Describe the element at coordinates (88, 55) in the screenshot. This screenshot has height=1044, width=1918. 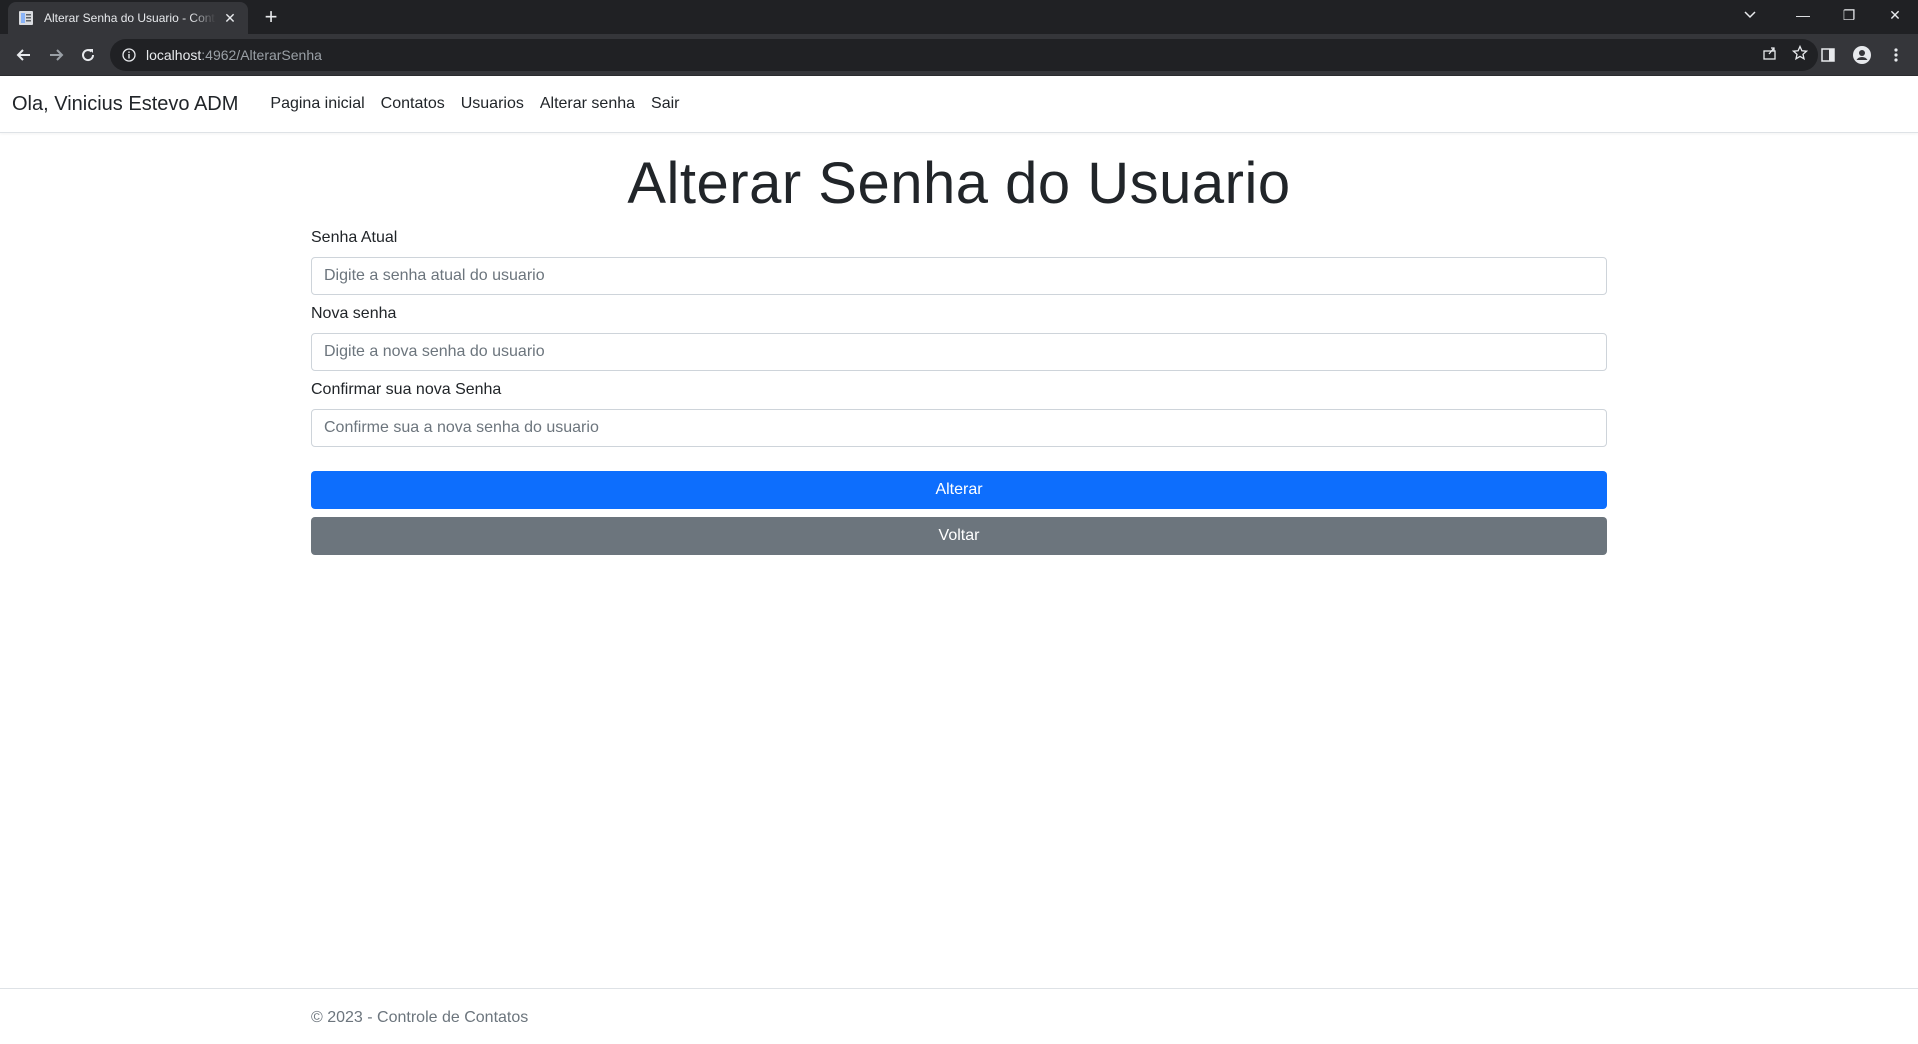
I see `reload-icon` at that location.